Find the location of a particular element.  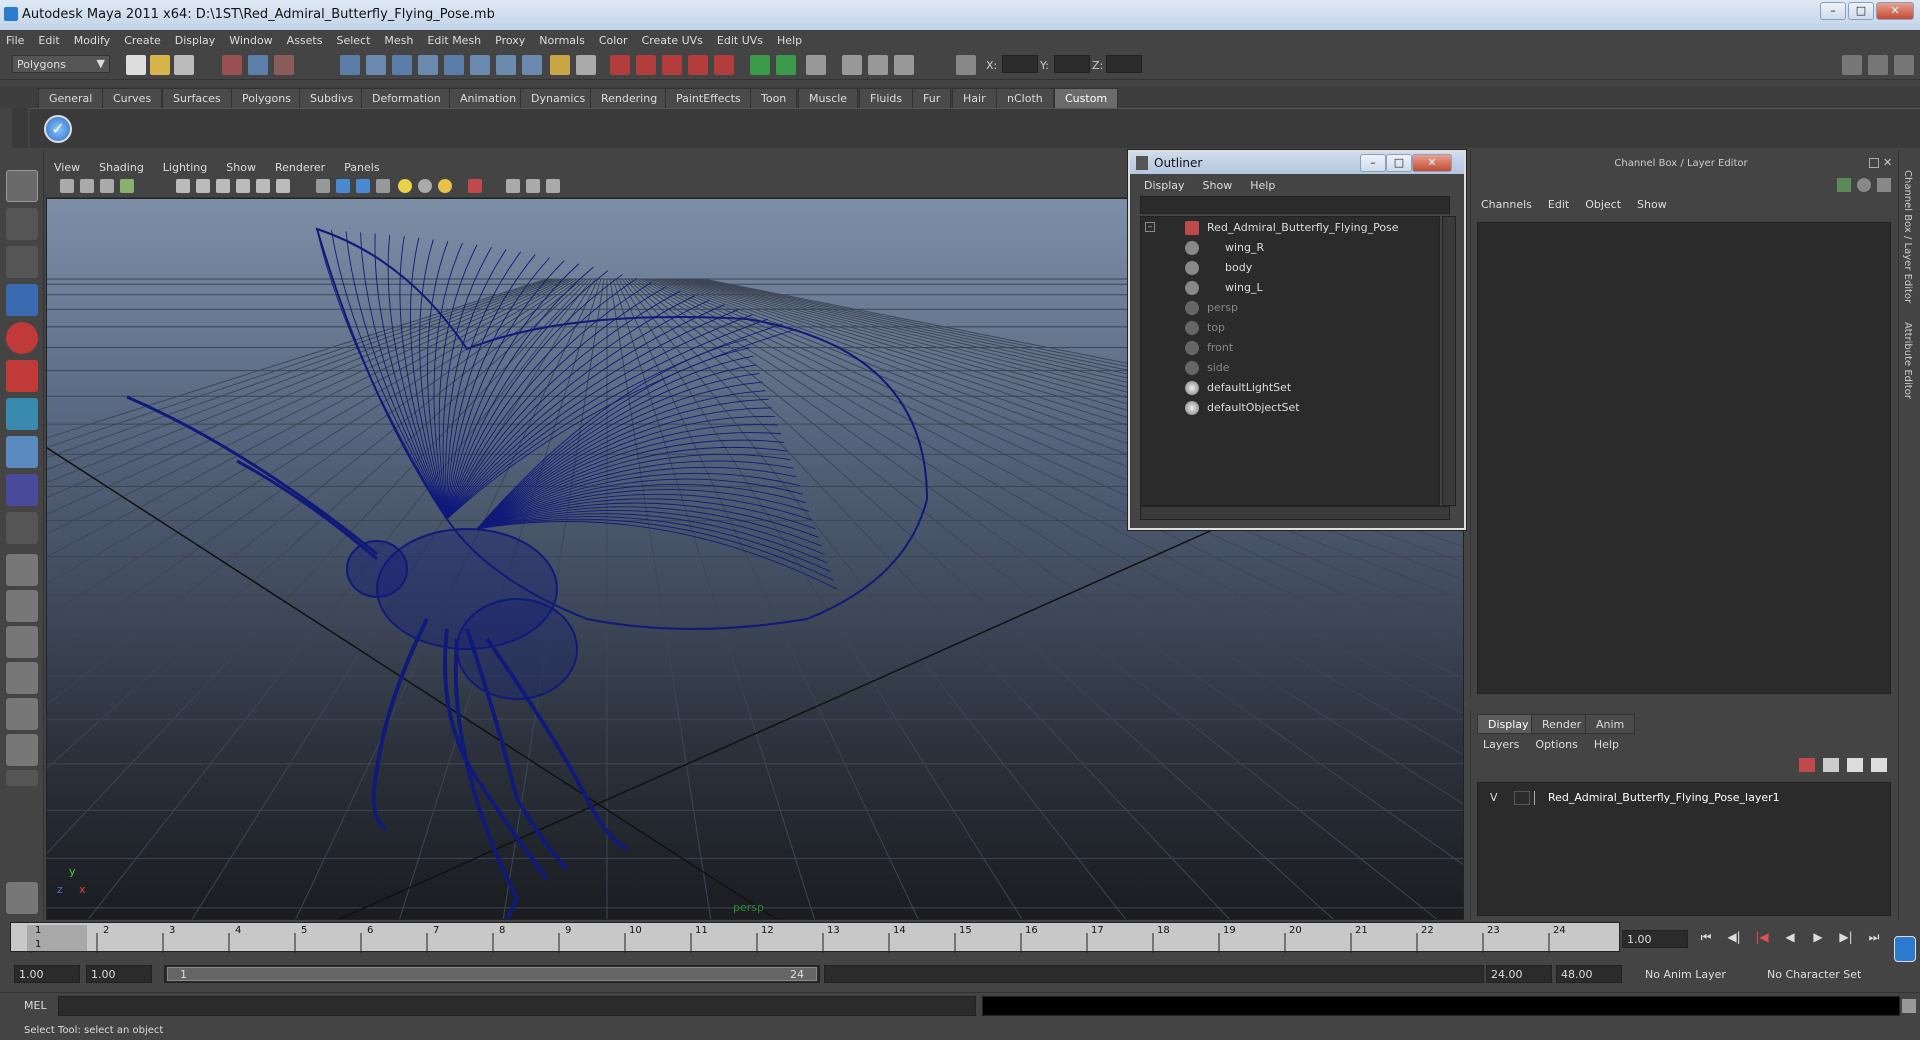

menu-select: Select is located at coordinates (353, 40).